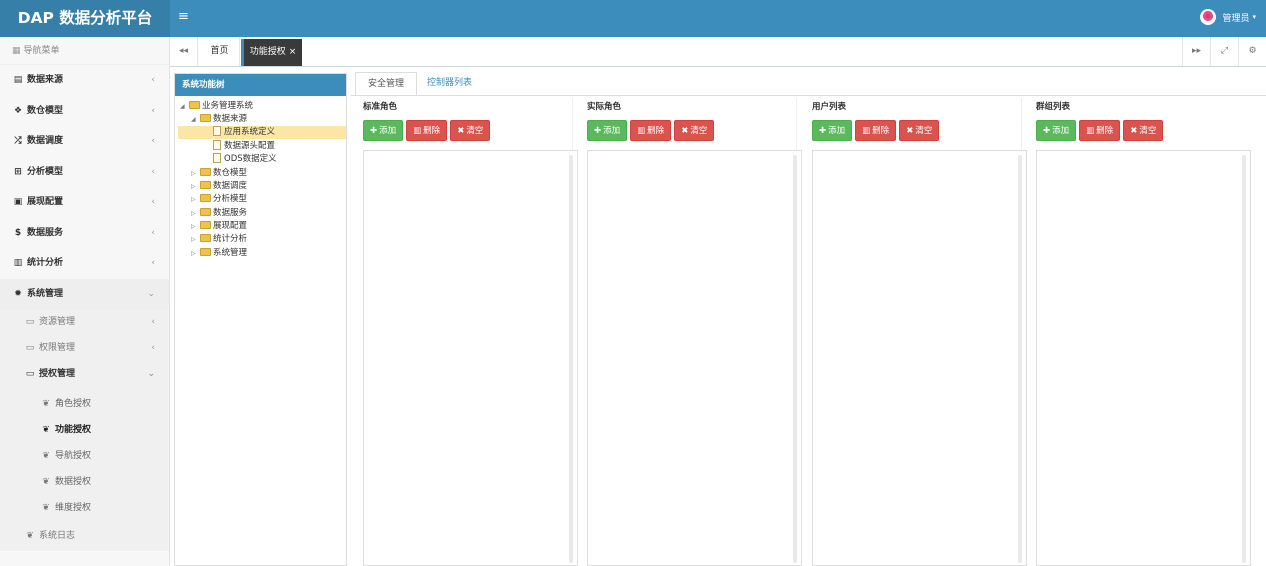  What do you see at coordinates (84, 80) in the screenshot?
I see `sidebar-item-data-source: ▤ 数据来源 ‹` at bounding box center [84, 80].